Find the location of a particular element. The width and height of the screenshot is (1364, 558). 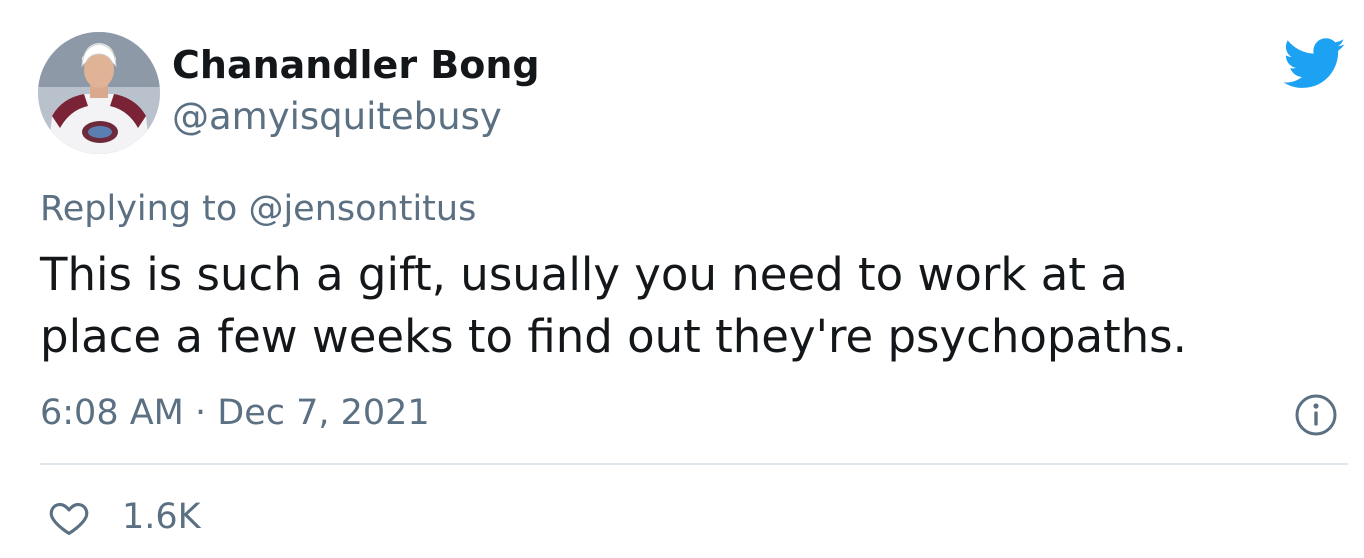

author-display-name: Chanandler Bong is located at coordinates (356, 65).